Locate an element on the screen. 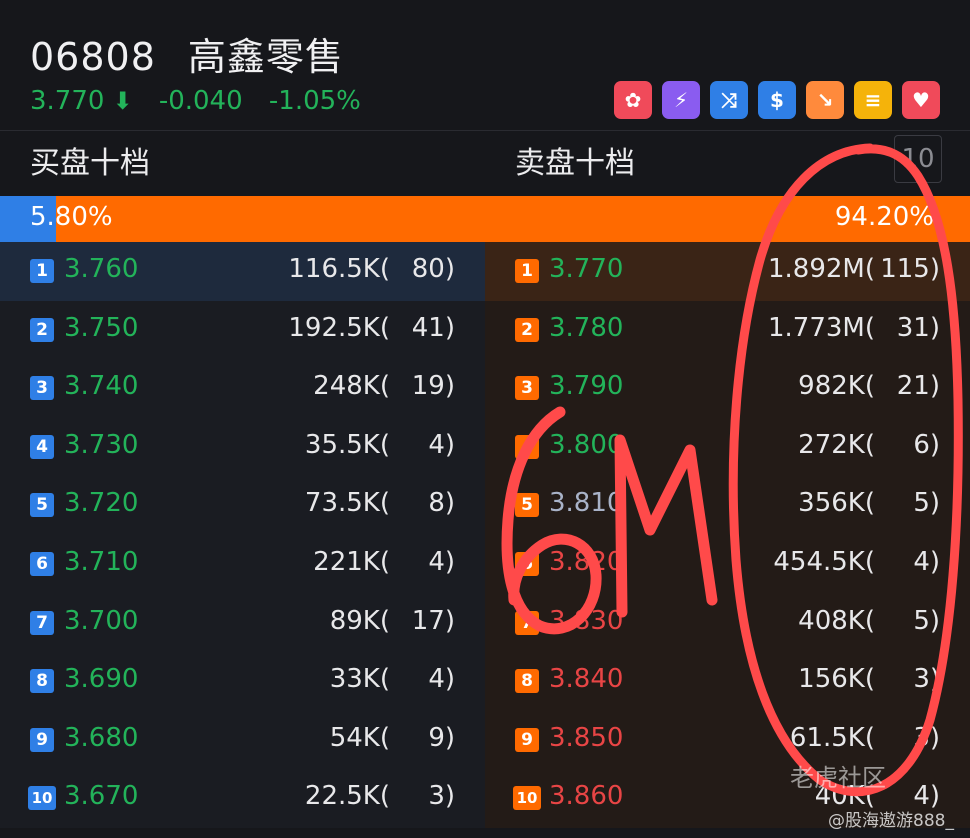 This screenshot has height=838, width=970. order-count: 6) is located at coordinates (926, 444).